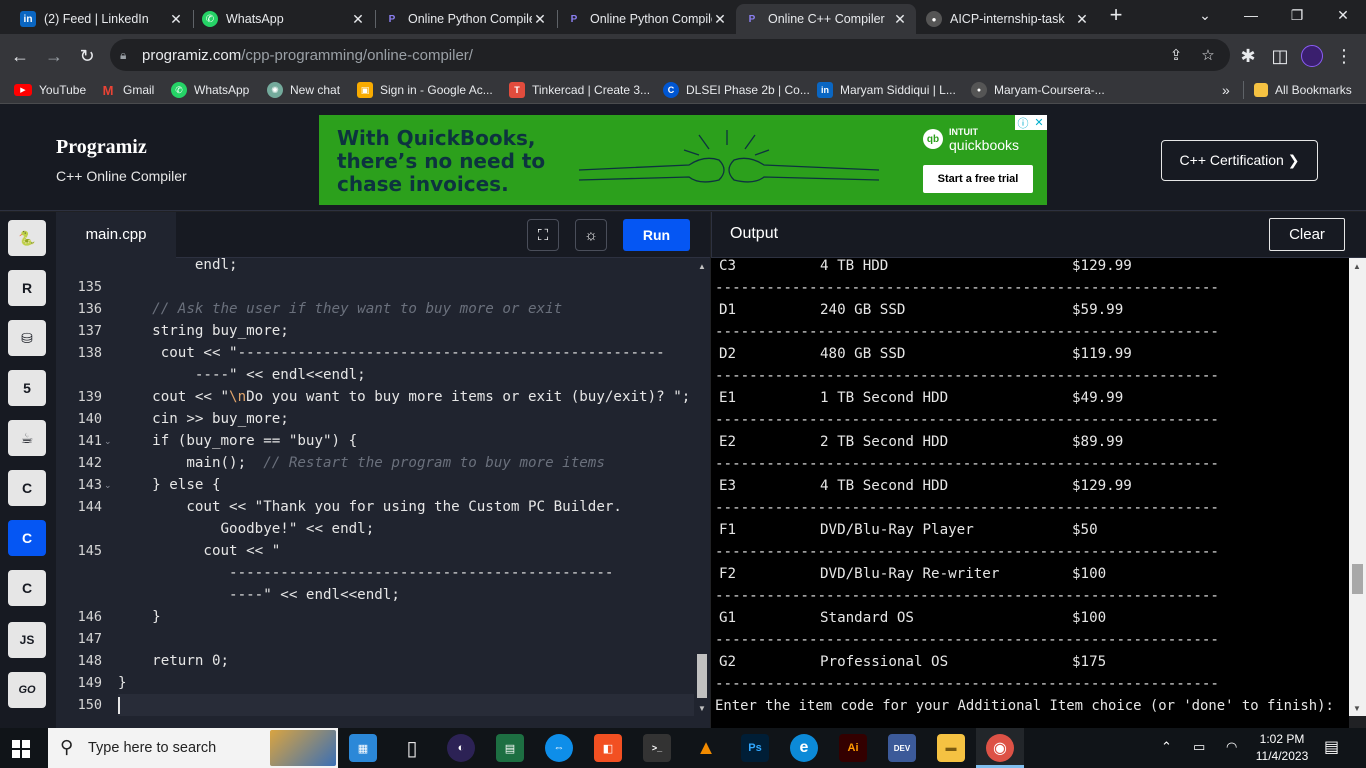 The width and height of the screenshot is (1366, 768). What do you see at coordinates (27, 388) in the screenshot?
I see `html-icon: 5` at bounding box center [27, 388].